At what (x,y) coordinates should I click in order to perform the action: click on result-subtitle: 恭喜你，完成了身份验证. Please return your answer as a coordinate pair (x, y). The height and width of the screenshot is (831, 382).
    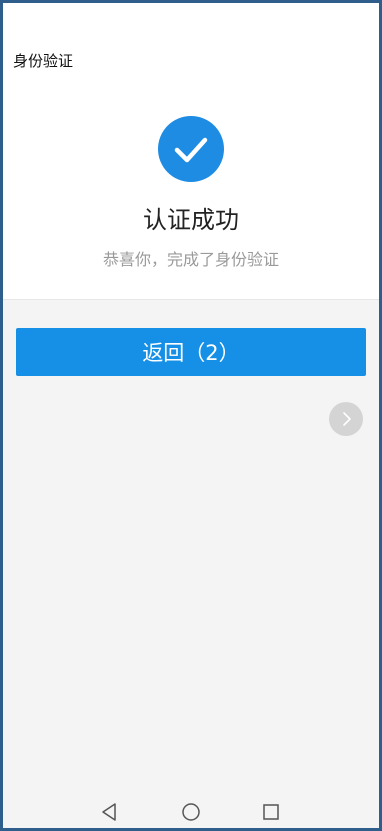
    Looking at the image, I should click on (190, 259).